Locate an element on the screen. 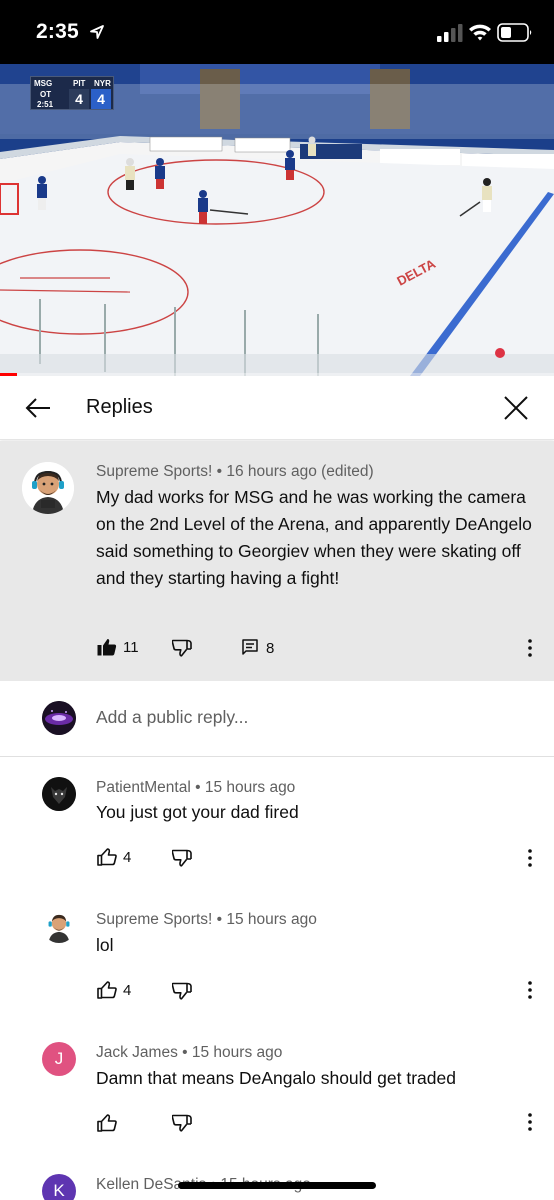 This screenshot has height=1200, width=554. avatar: J is located at coordinates (59, 1059).